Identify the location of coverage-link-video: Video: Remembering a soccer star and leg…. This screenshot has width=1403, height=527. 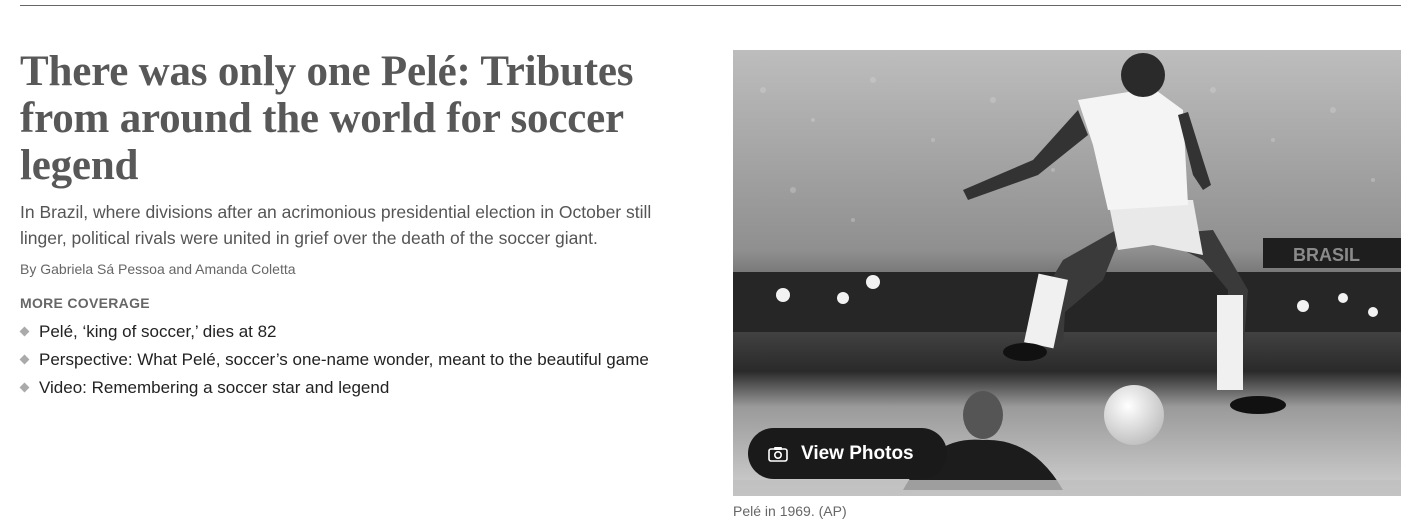
(214, 387).